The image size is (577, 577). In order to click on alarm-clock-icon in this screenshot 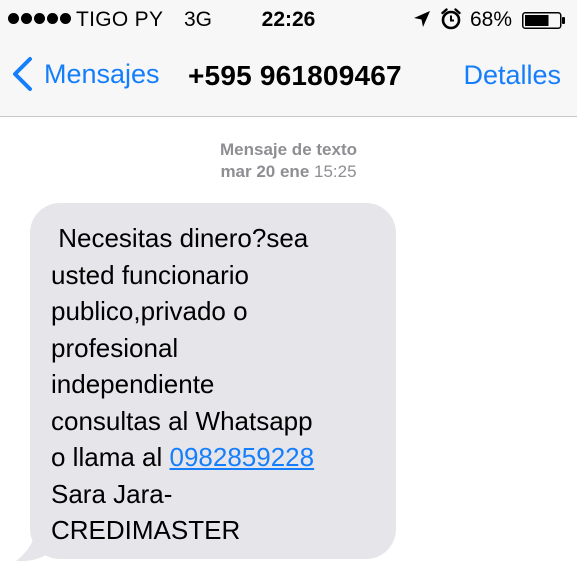, I will do `click(451, 19)`.